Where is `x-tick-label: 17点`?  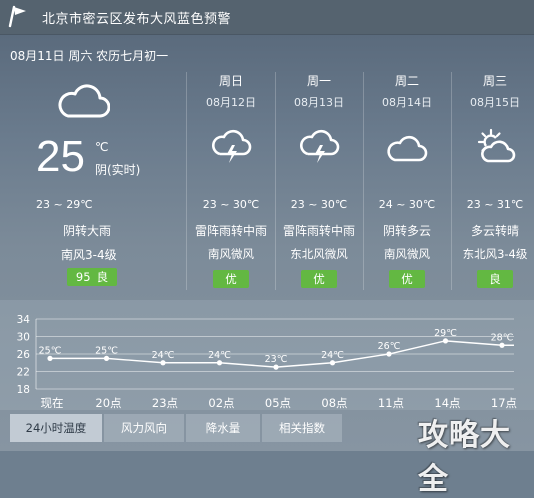 x-tick-label: 17点 is located at coordinates (504, 403).